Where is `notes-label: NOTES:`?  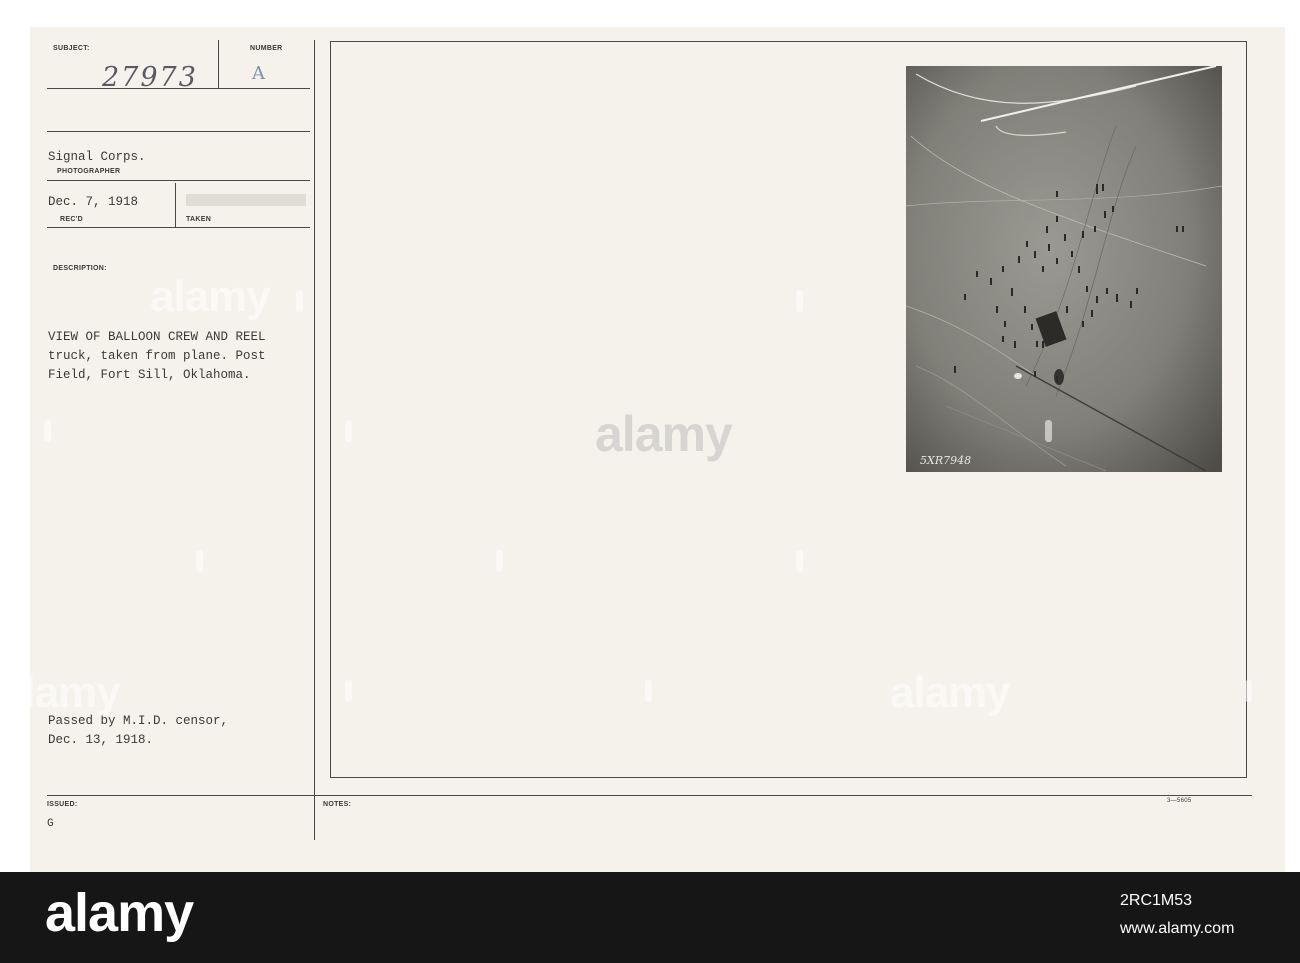 notes-label: NOTES: is located at coordinates (337, 804).